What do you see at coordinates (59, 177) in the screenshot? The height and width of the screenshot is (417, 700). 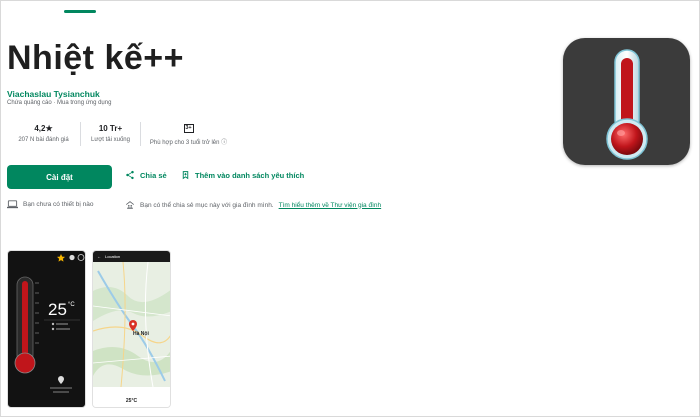 I see `install-button: Cài đặt` at bounding box center [59, 177].